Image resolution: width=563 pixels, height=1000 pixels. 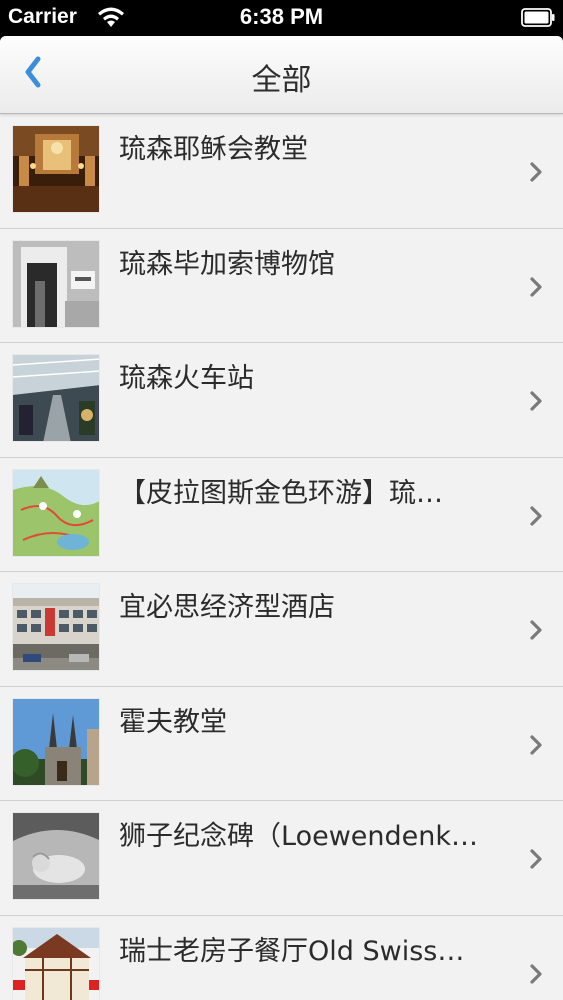 I want to click on battery-icon, so click(x=538, y=17).